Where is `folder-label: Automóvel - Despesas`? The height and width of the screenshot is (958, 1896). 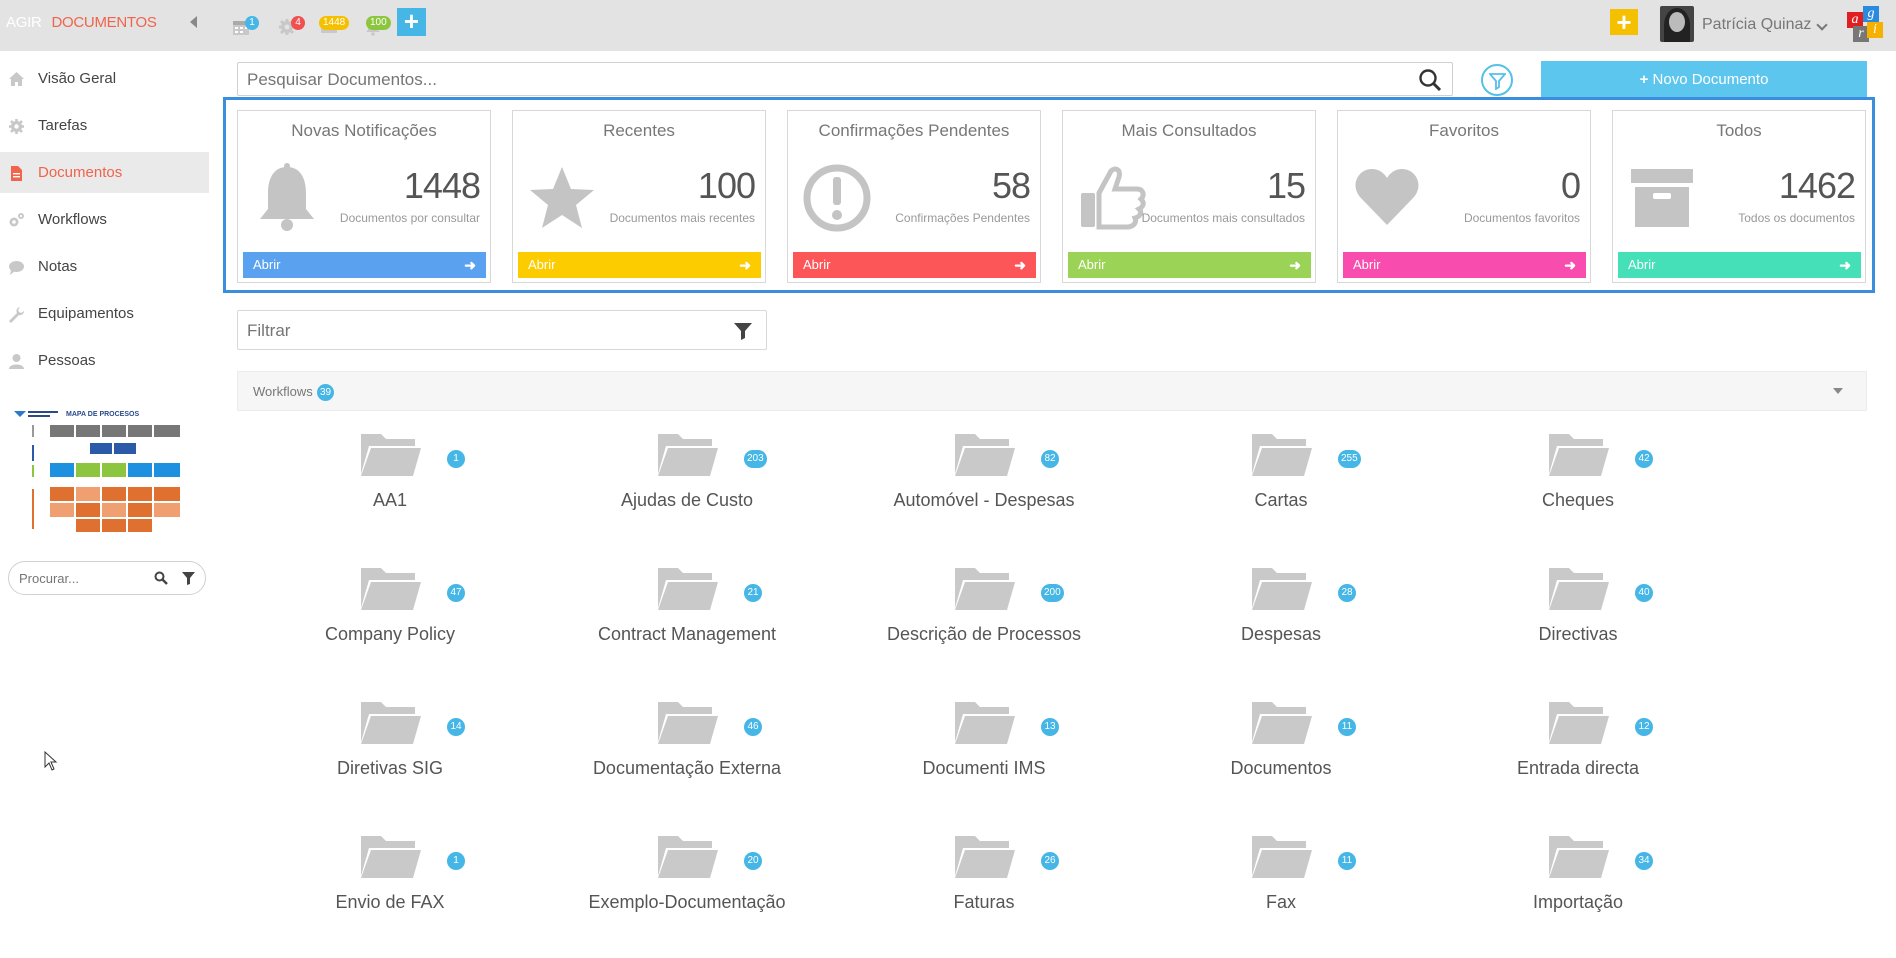 folder-label: Automóvel - Despesas is located at coordinates (984, 500).